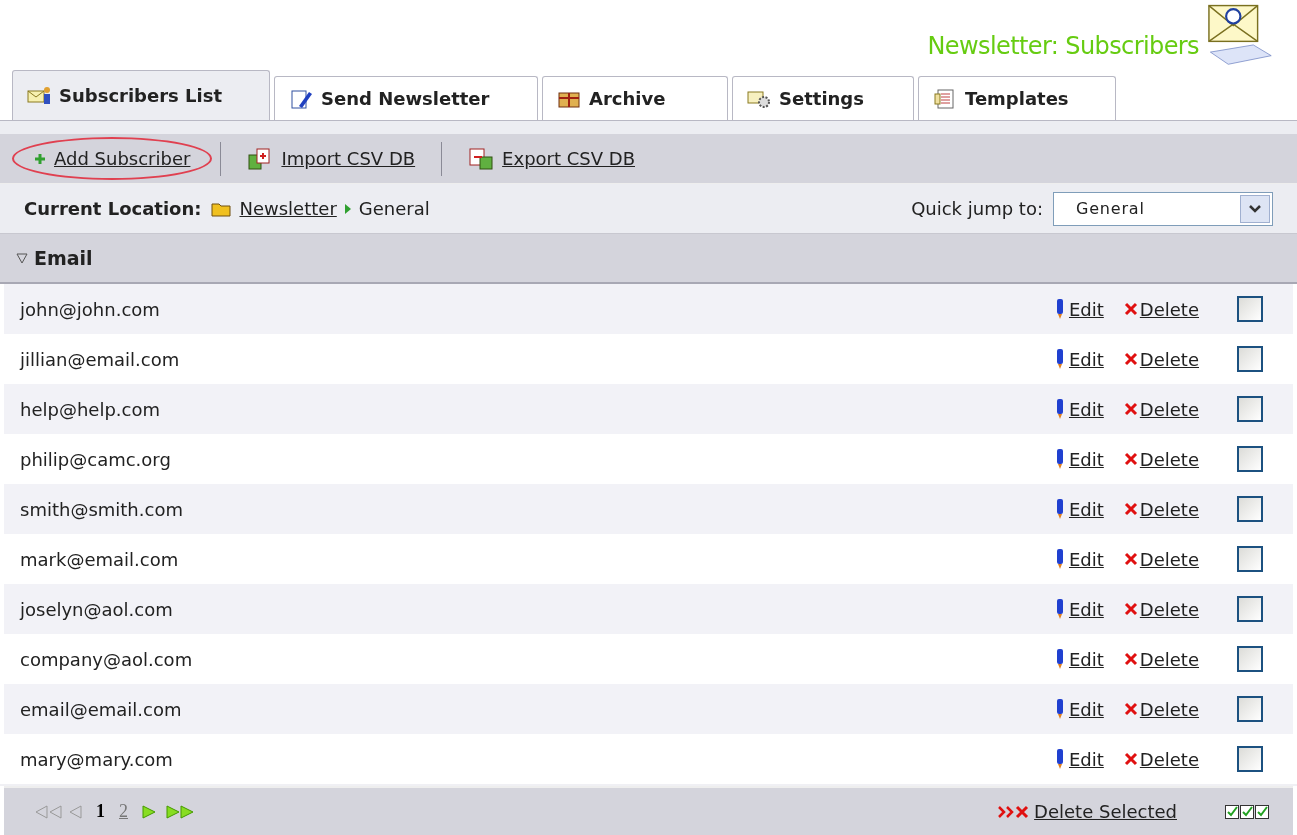 The height and width of the screenshot is (835, 1297). Describe the element at coordinates (1063, 46) in the screenshot. I see `page-title: Newsletter: Subscribers` at that location.